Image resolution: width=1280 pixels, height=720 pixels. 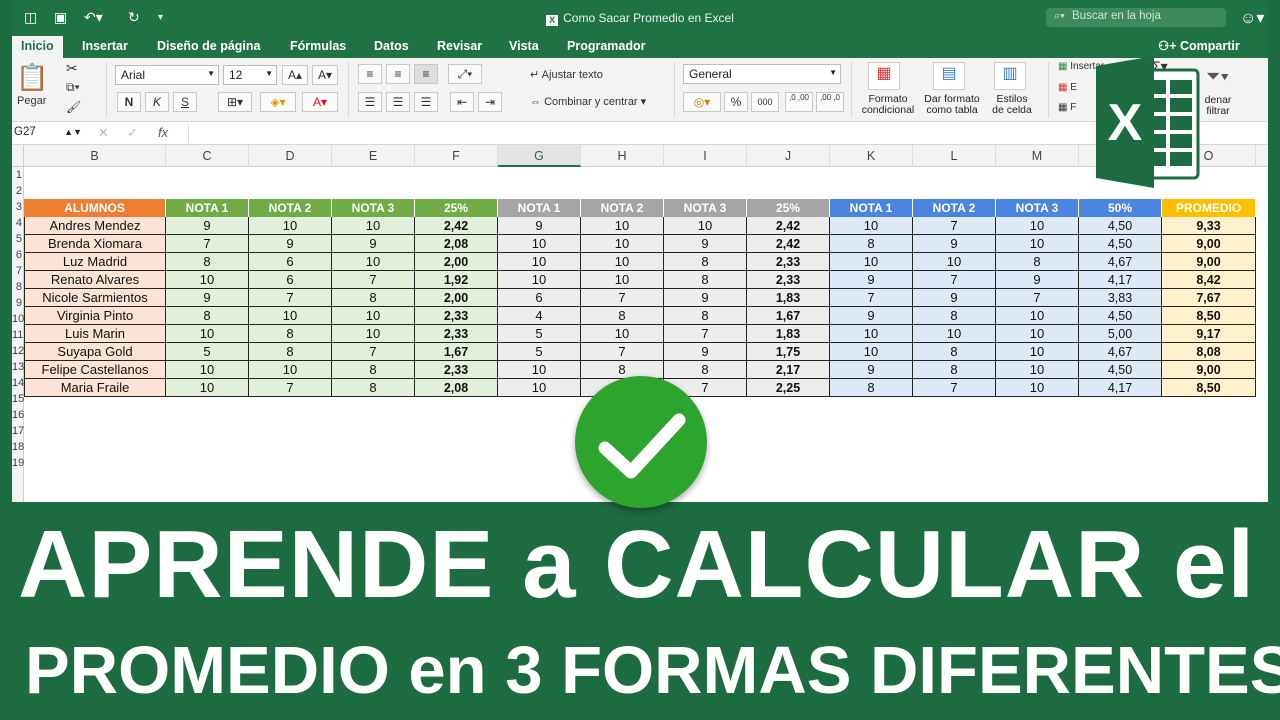 I want to click on row-header: 6, so click(x=18, y=255).